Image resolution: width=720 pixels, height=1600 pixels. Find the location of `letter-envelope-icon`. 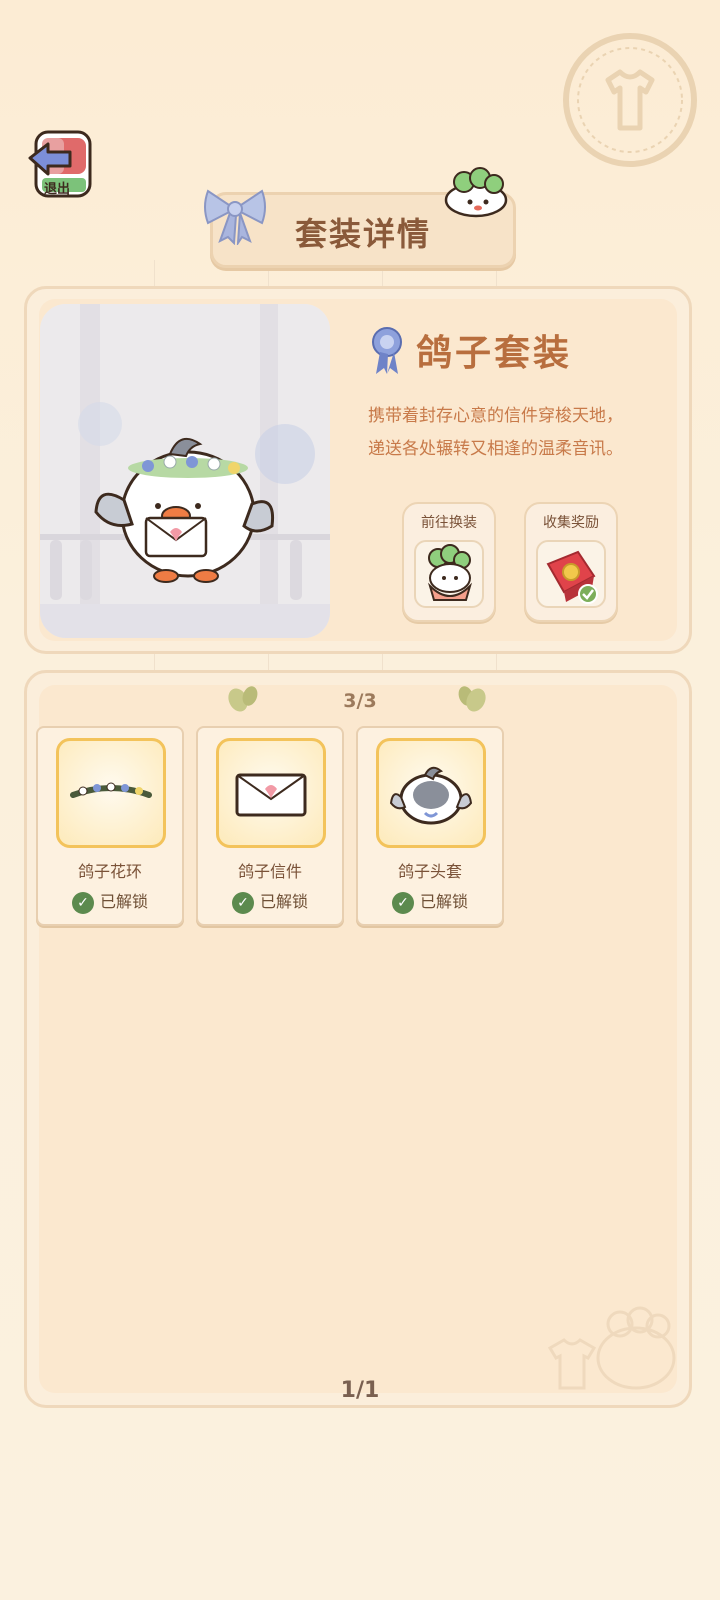

letter-envelope-icon is located at coordinates (271, 793).